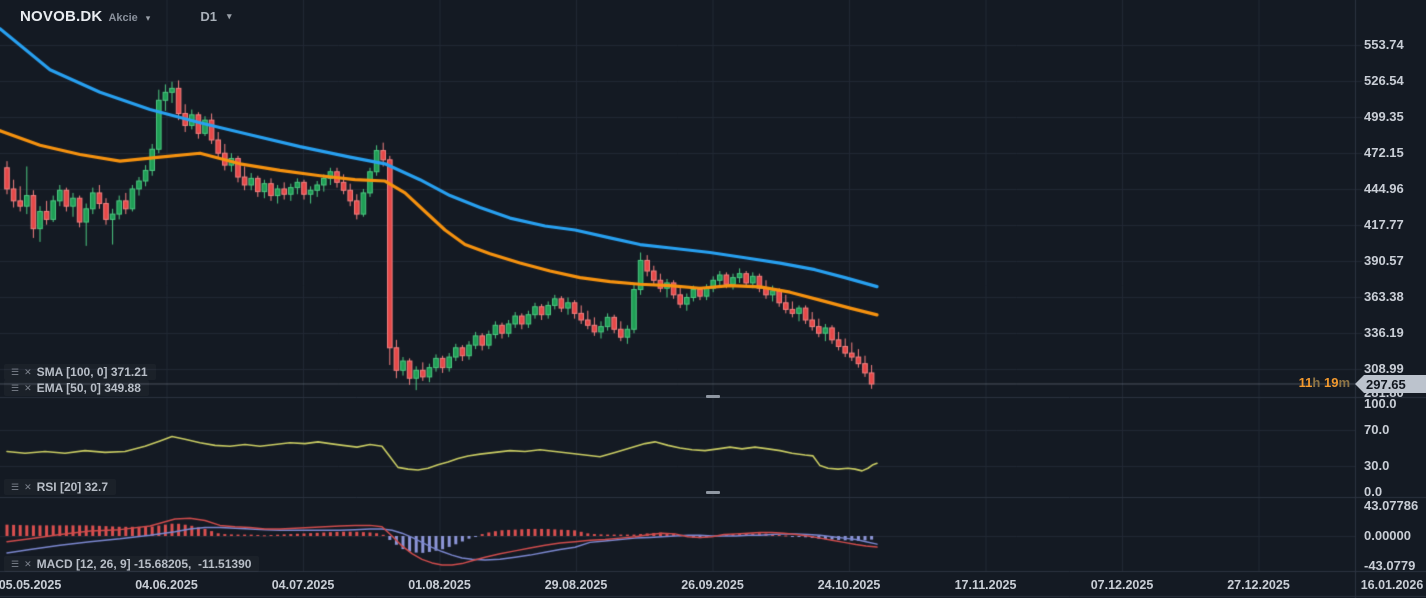 The height and width of the screenshot is (598, 1426). I want to click on date-tick-label: 24.10.2025, so click(849, 585).